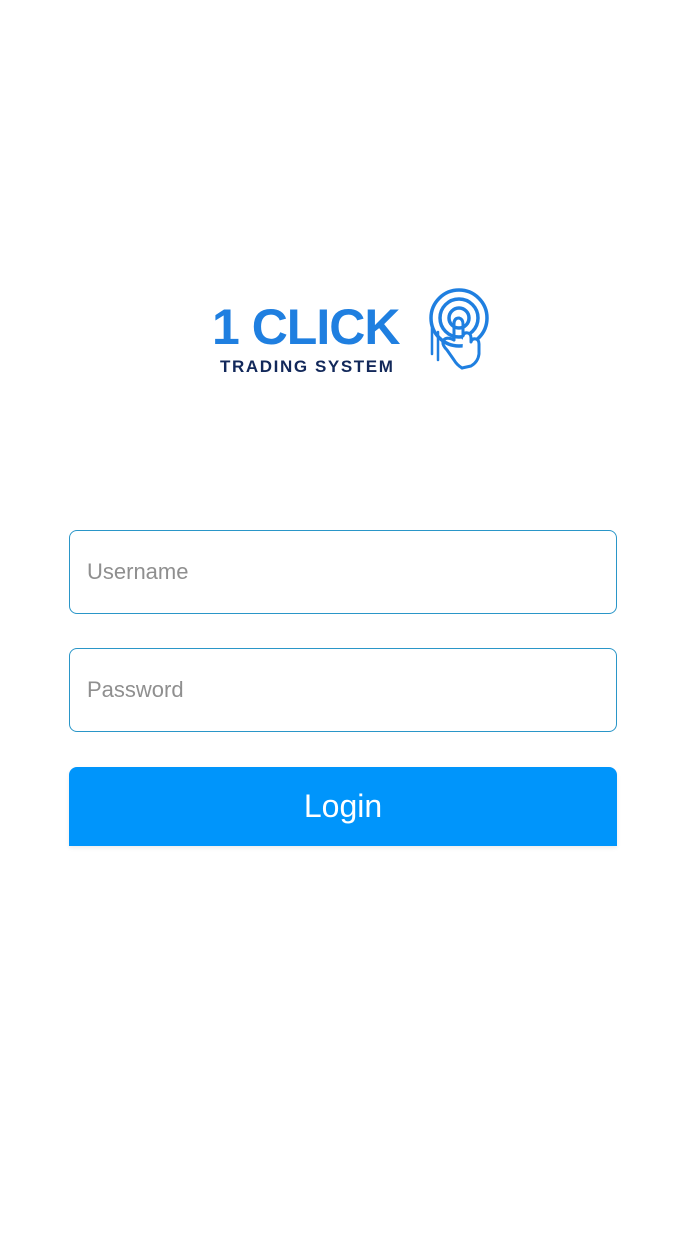  What do you see at coordinates (343, 806) in the screenshot?
I see `login-button: Login` at bounding box center [343, 806].